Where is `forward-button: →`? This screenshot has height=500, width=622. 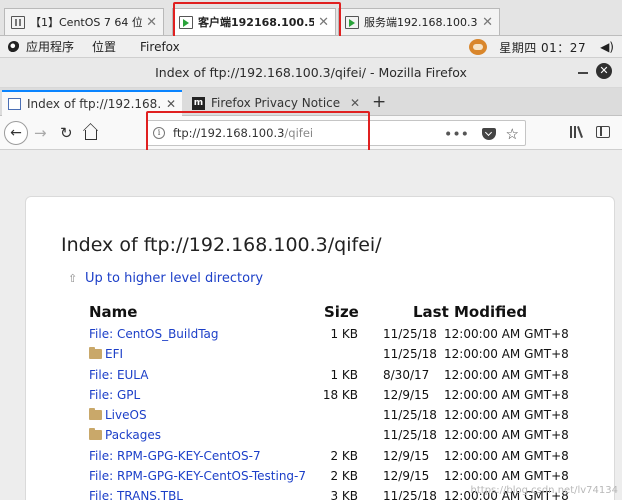 forward-button: → is located at coordinates (40, 133).